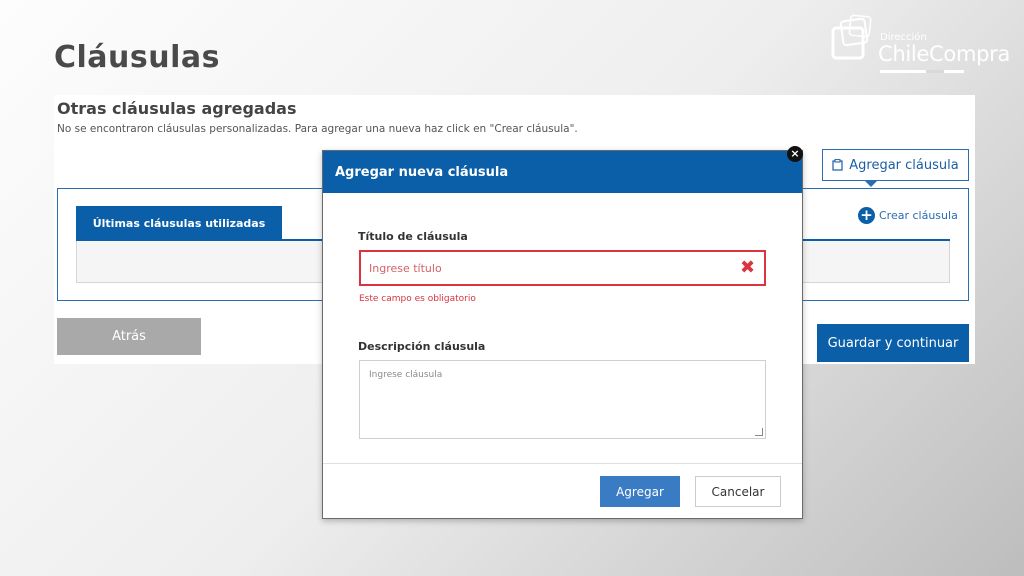 This screenshot has width=1024, height=576. Describe the element at coordinates (944, 54) in the screenshot. I see `logo-name: ChileCompra` at that location.